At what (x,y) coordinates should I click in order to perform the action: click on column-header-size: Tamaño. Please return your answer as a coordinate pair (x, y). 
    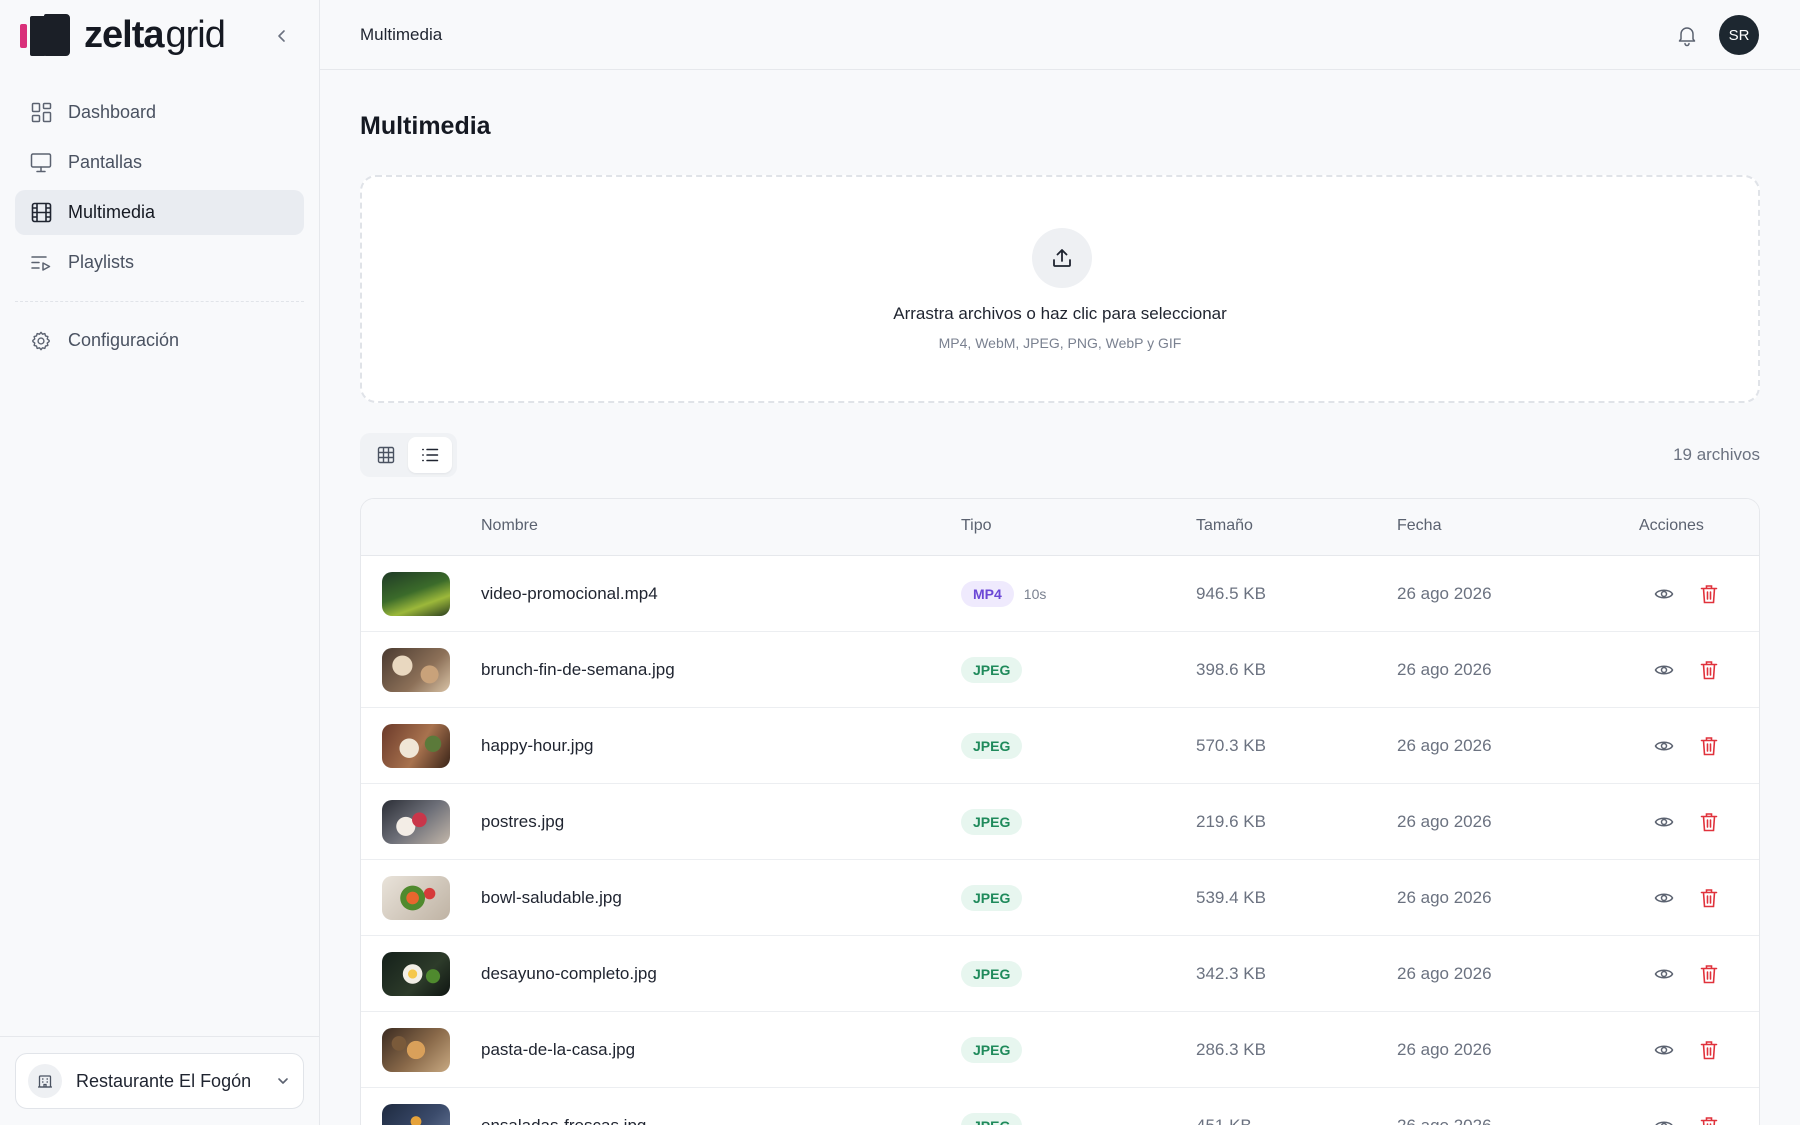
    Looking at the image, I should click on (1224, 526).